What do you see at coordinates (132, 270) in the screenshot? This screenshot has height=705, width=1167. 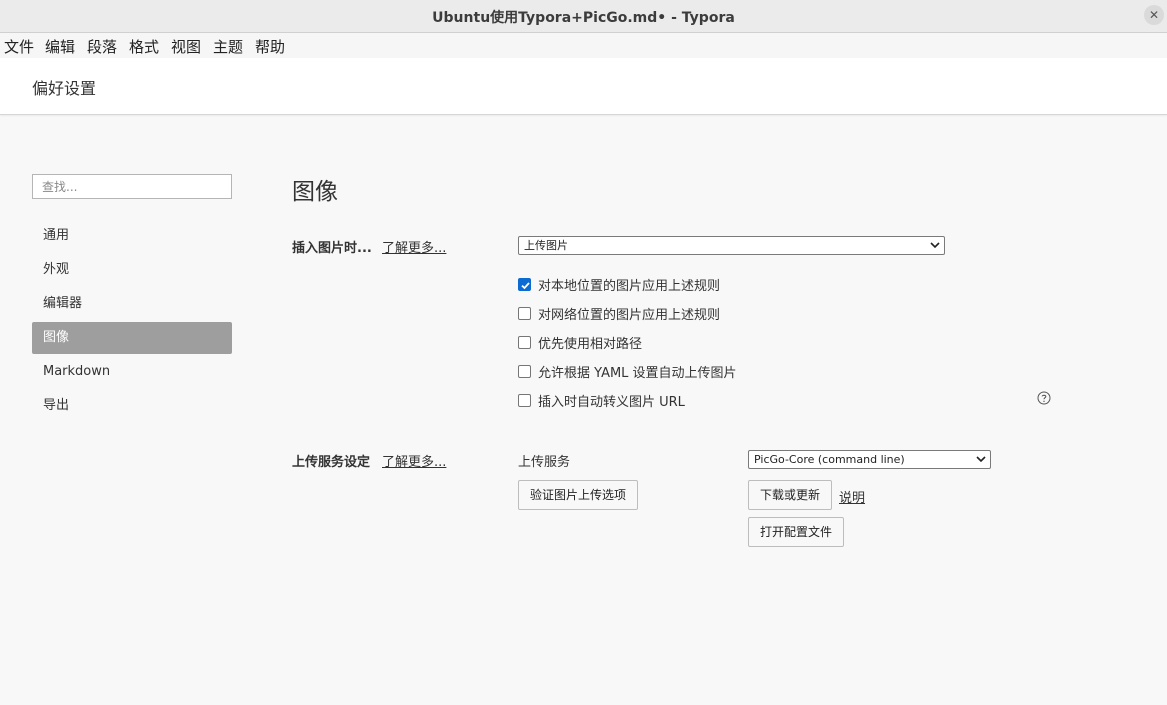 I see `sidebar-item-appearance: 外观` at bounding box center [132, 270].